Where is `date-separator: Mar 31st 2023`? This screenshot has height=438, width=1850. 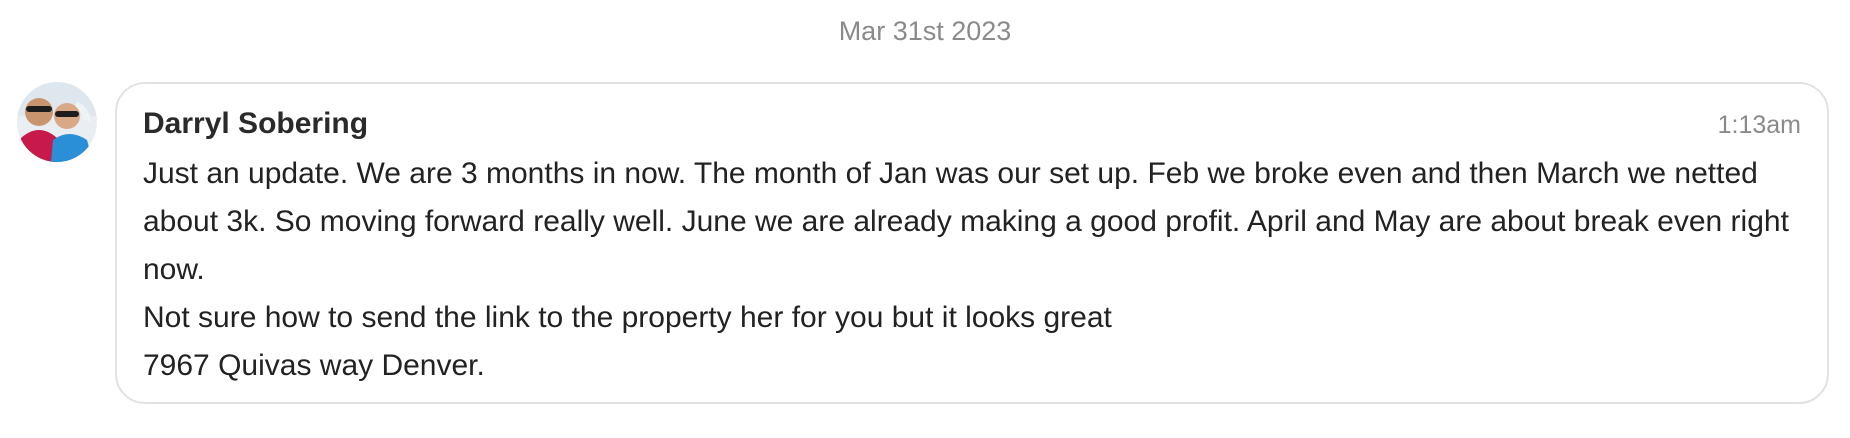
date-separator: Mar 31st 2023 is located at coordinates (925, 31).